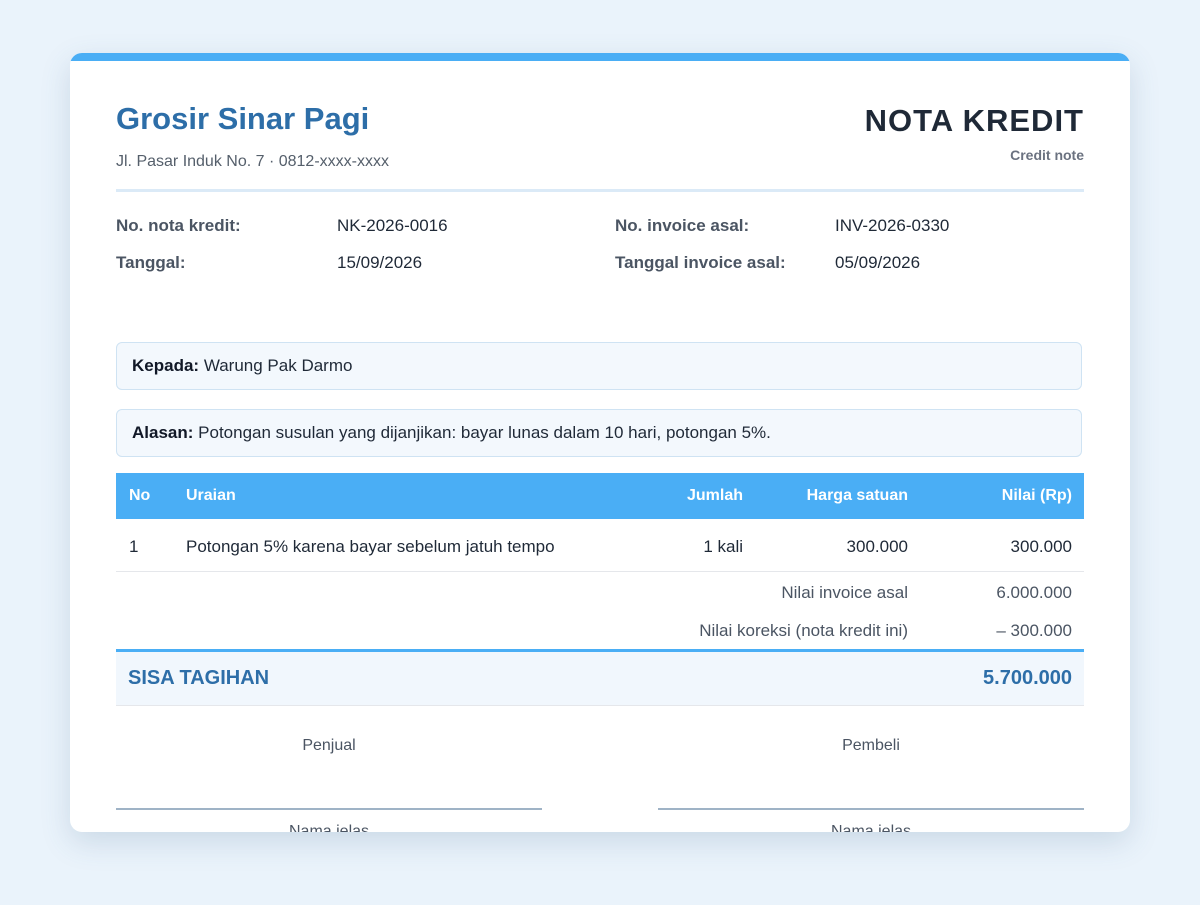 This screenshot has width=1200, height=905. Describe the element at coordinates (1034, 630) in the screenshot. I see `correction-value: – 300.000` at that location.